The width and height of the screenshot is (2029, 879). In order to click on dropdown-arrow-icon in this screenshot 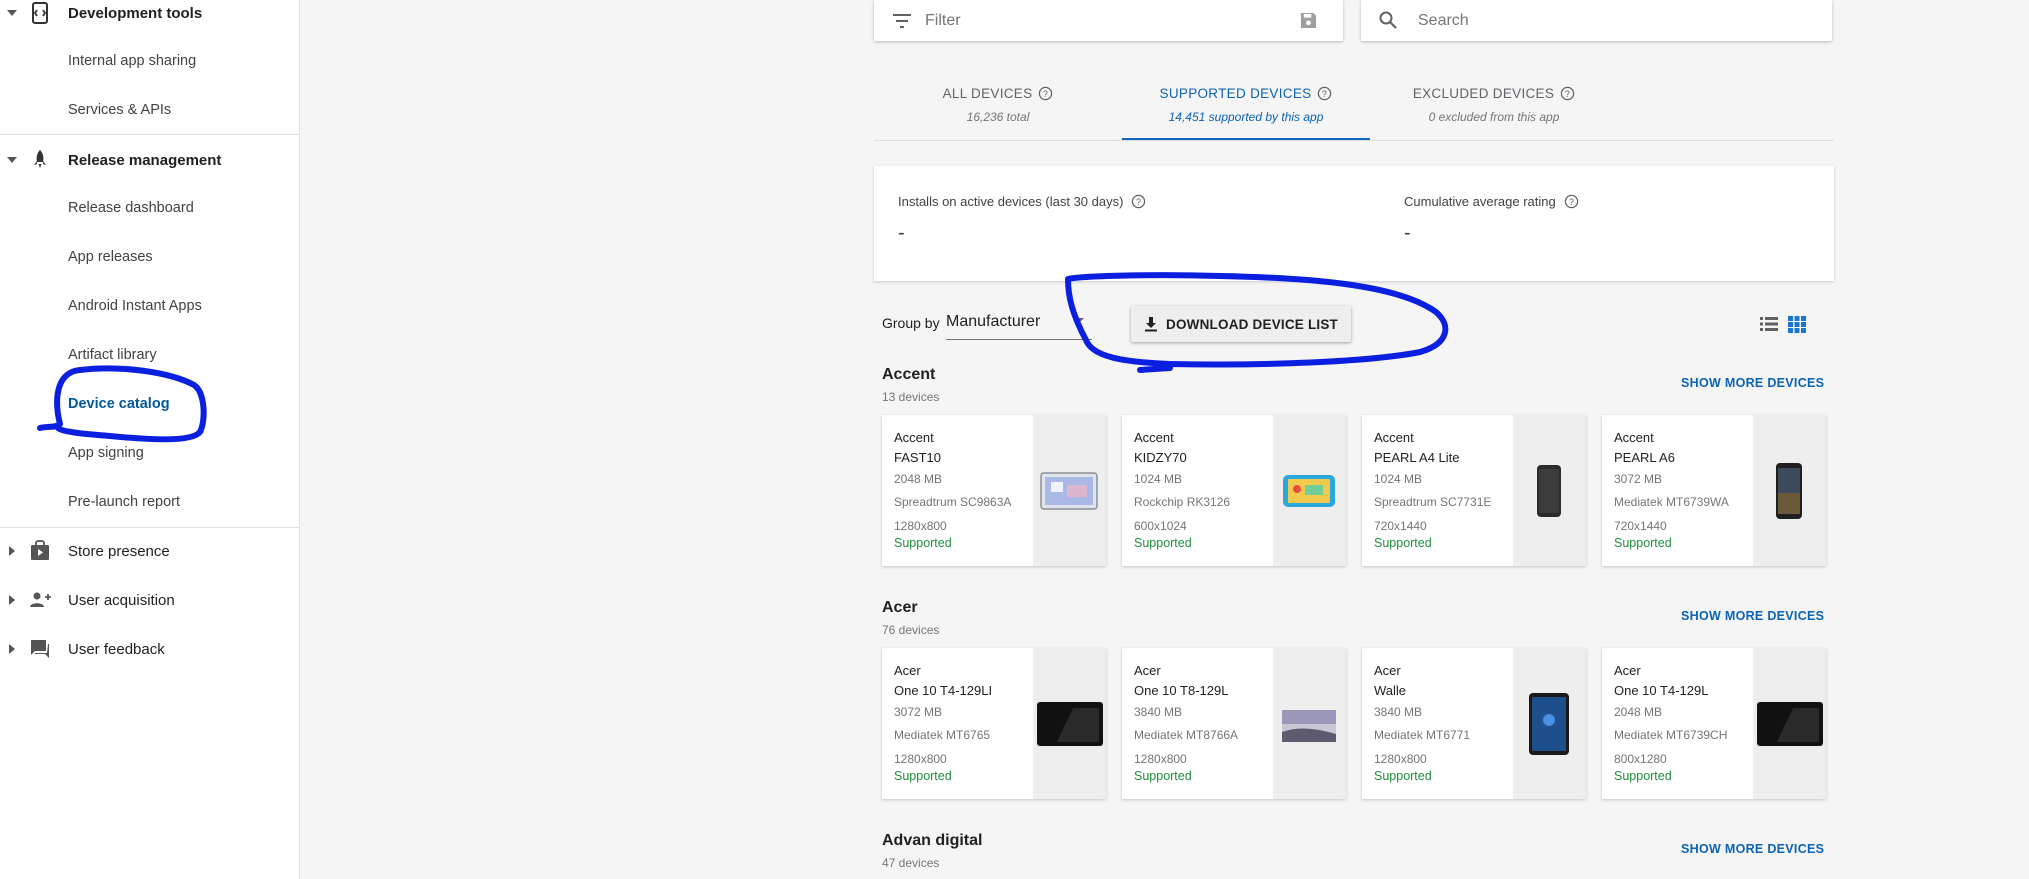, I will do `click(1079, 320)`.